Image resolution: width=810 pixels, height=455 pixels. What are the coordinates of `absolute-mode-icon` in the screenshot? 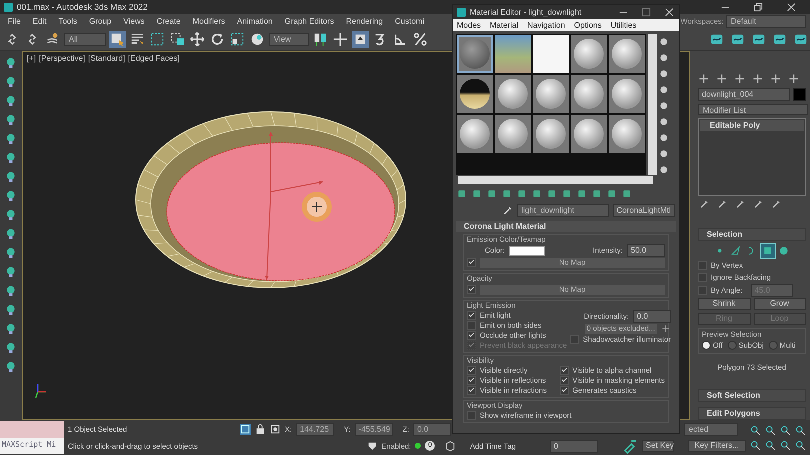 It's located at (275, 429).